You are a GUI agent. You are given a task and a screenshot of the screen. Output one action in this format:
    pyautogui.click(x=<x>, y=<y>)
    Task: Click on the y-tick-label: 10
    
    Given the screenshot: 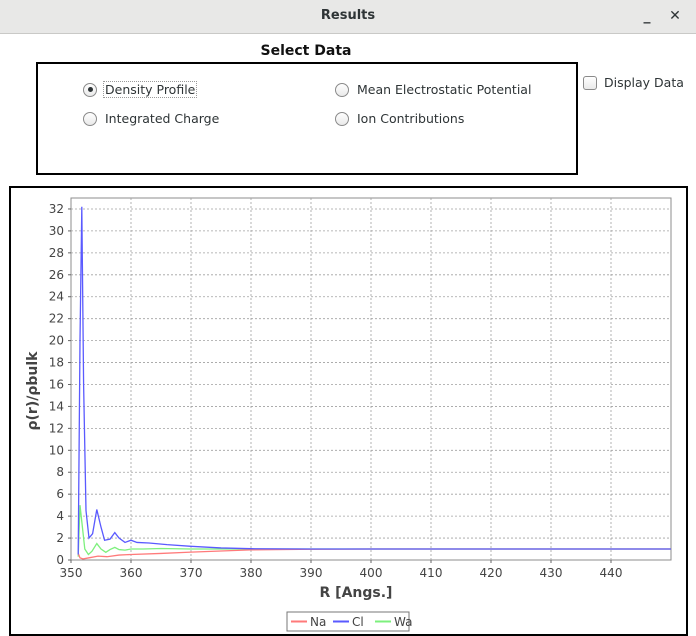 What is the action you would take?
    pyautogui.click(x=56, y=450)
    